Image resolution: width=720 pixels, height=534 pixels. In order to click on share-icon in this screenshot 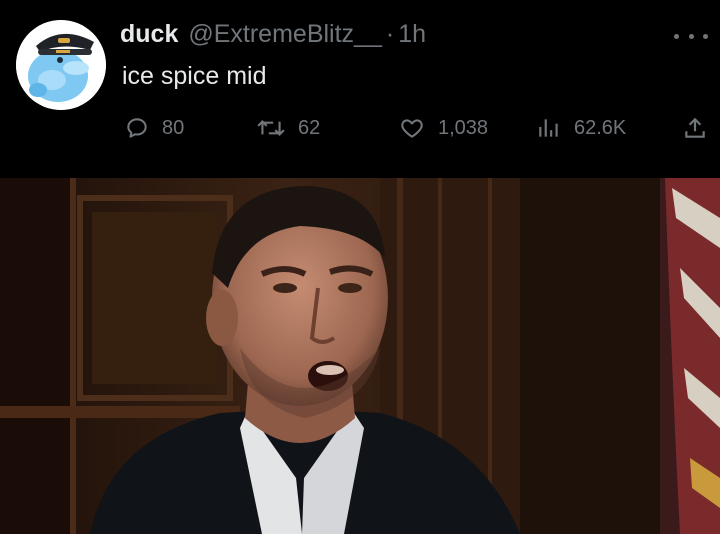, I will do `click(695, 127)`.